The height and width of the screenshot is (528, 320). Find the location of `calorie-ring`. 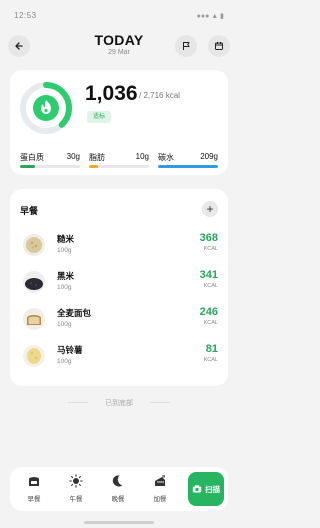

calorie-ring is located at coordinates (46, 108).